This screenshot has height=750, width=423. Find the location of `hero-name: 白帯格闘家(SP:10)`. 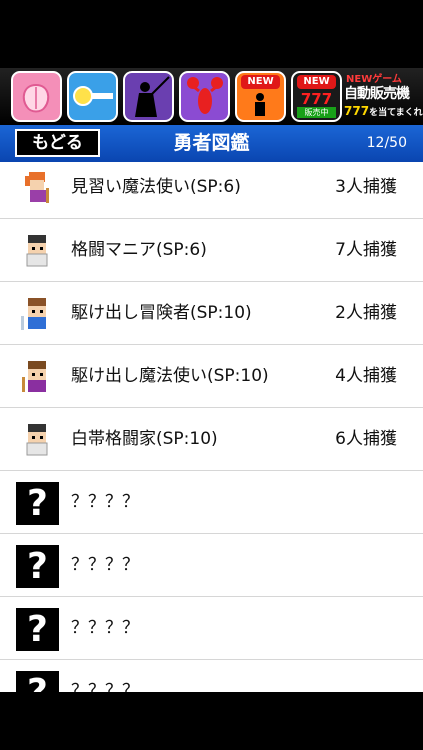

hero-name: 白帯格闘家(SP:10) is located at coordinates (144, 439).